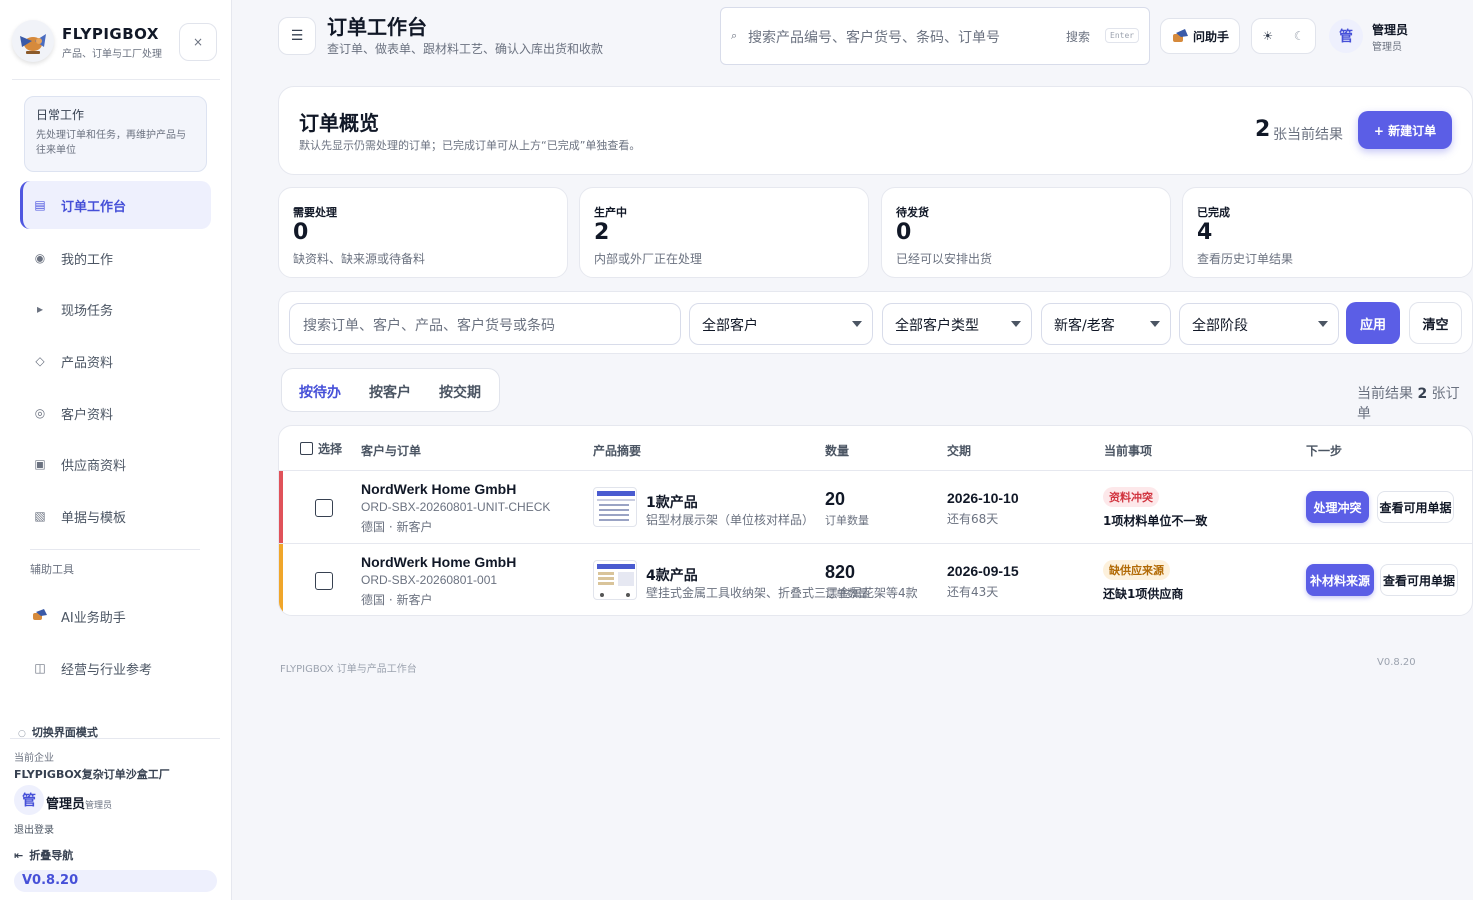 The height and width of the screenshot is (900, 1473). I want to click on moon-icon: ☾, so click(1299, 36).